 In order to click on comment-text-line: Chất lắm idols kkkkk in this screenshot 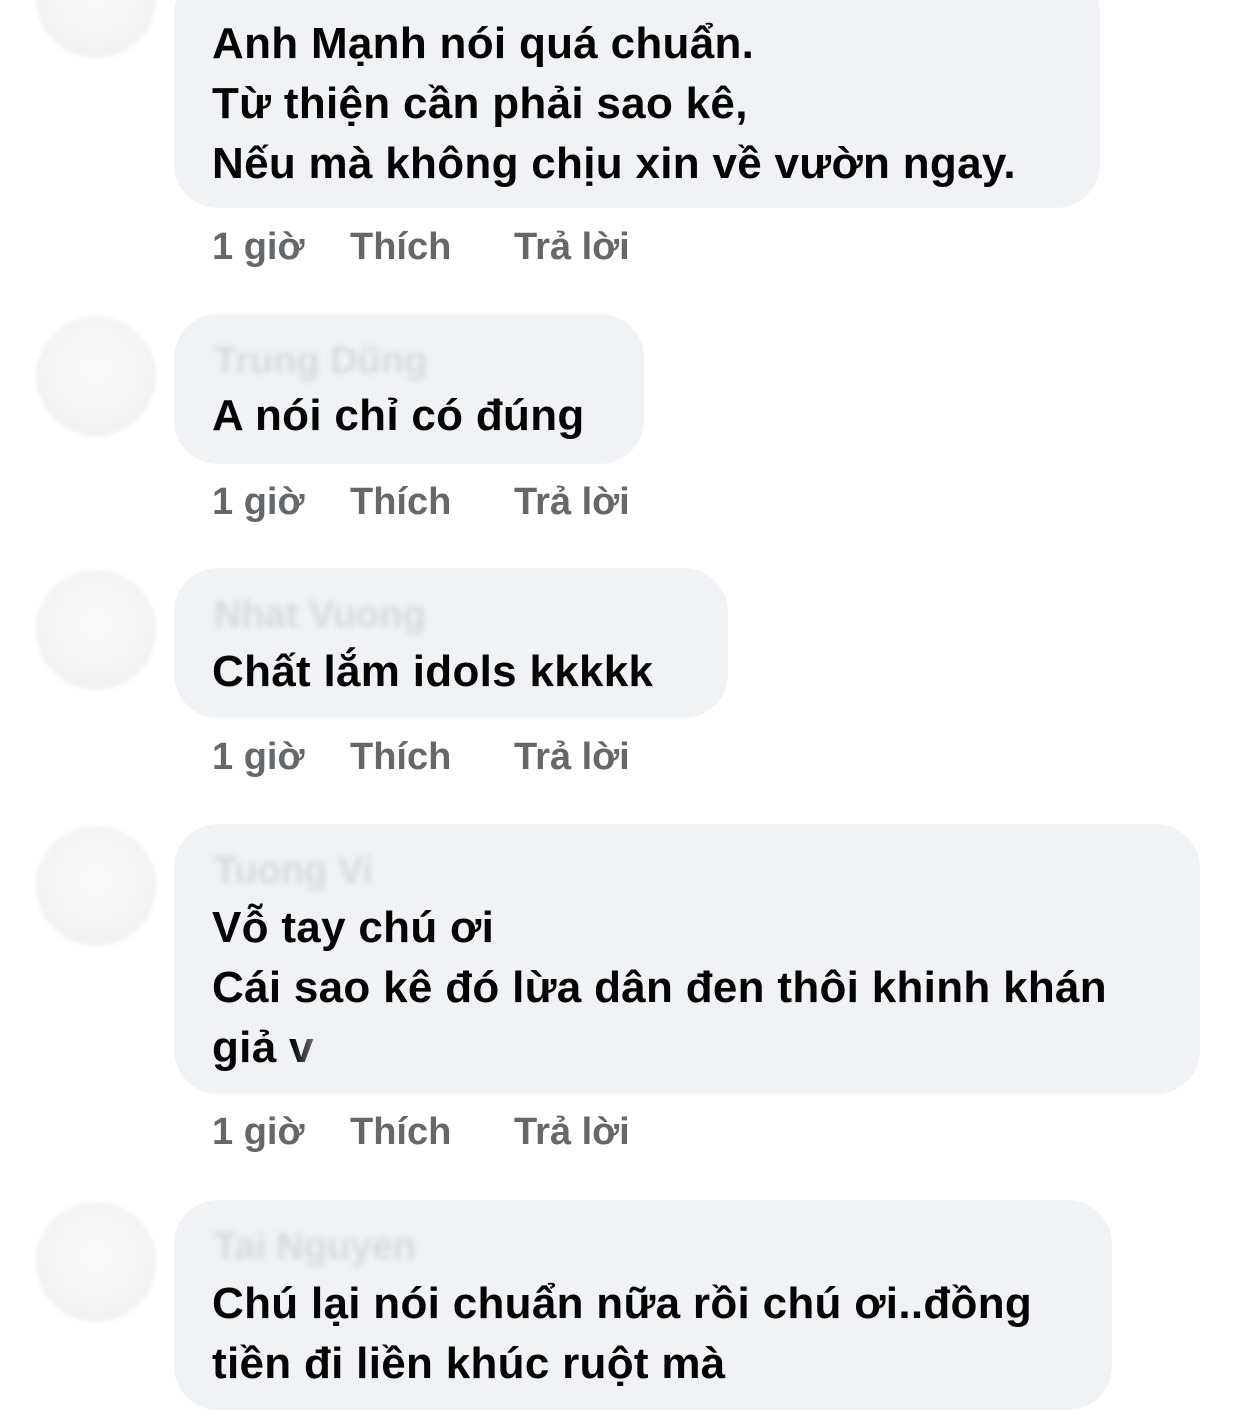, I will do `click(433, 671)`.